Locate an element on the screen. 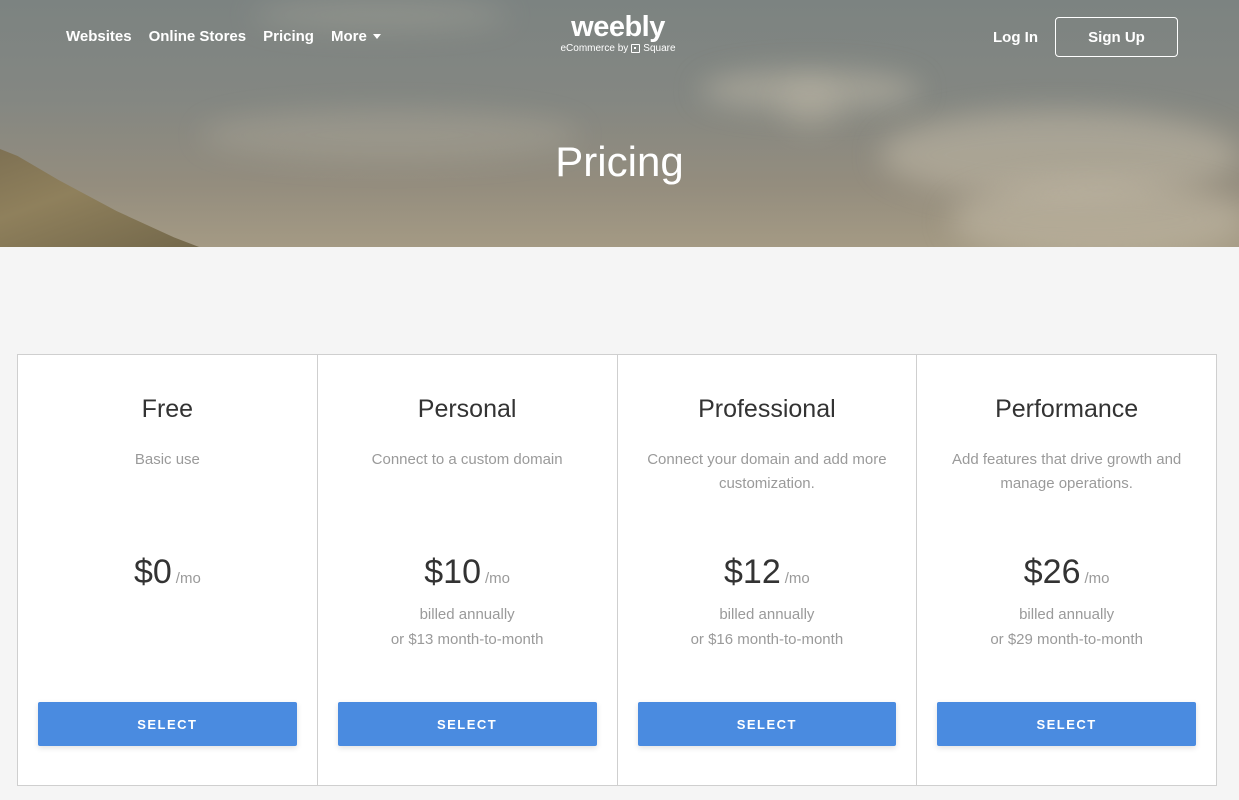  tagline-brand: Square is located at coordinates (659, 48).